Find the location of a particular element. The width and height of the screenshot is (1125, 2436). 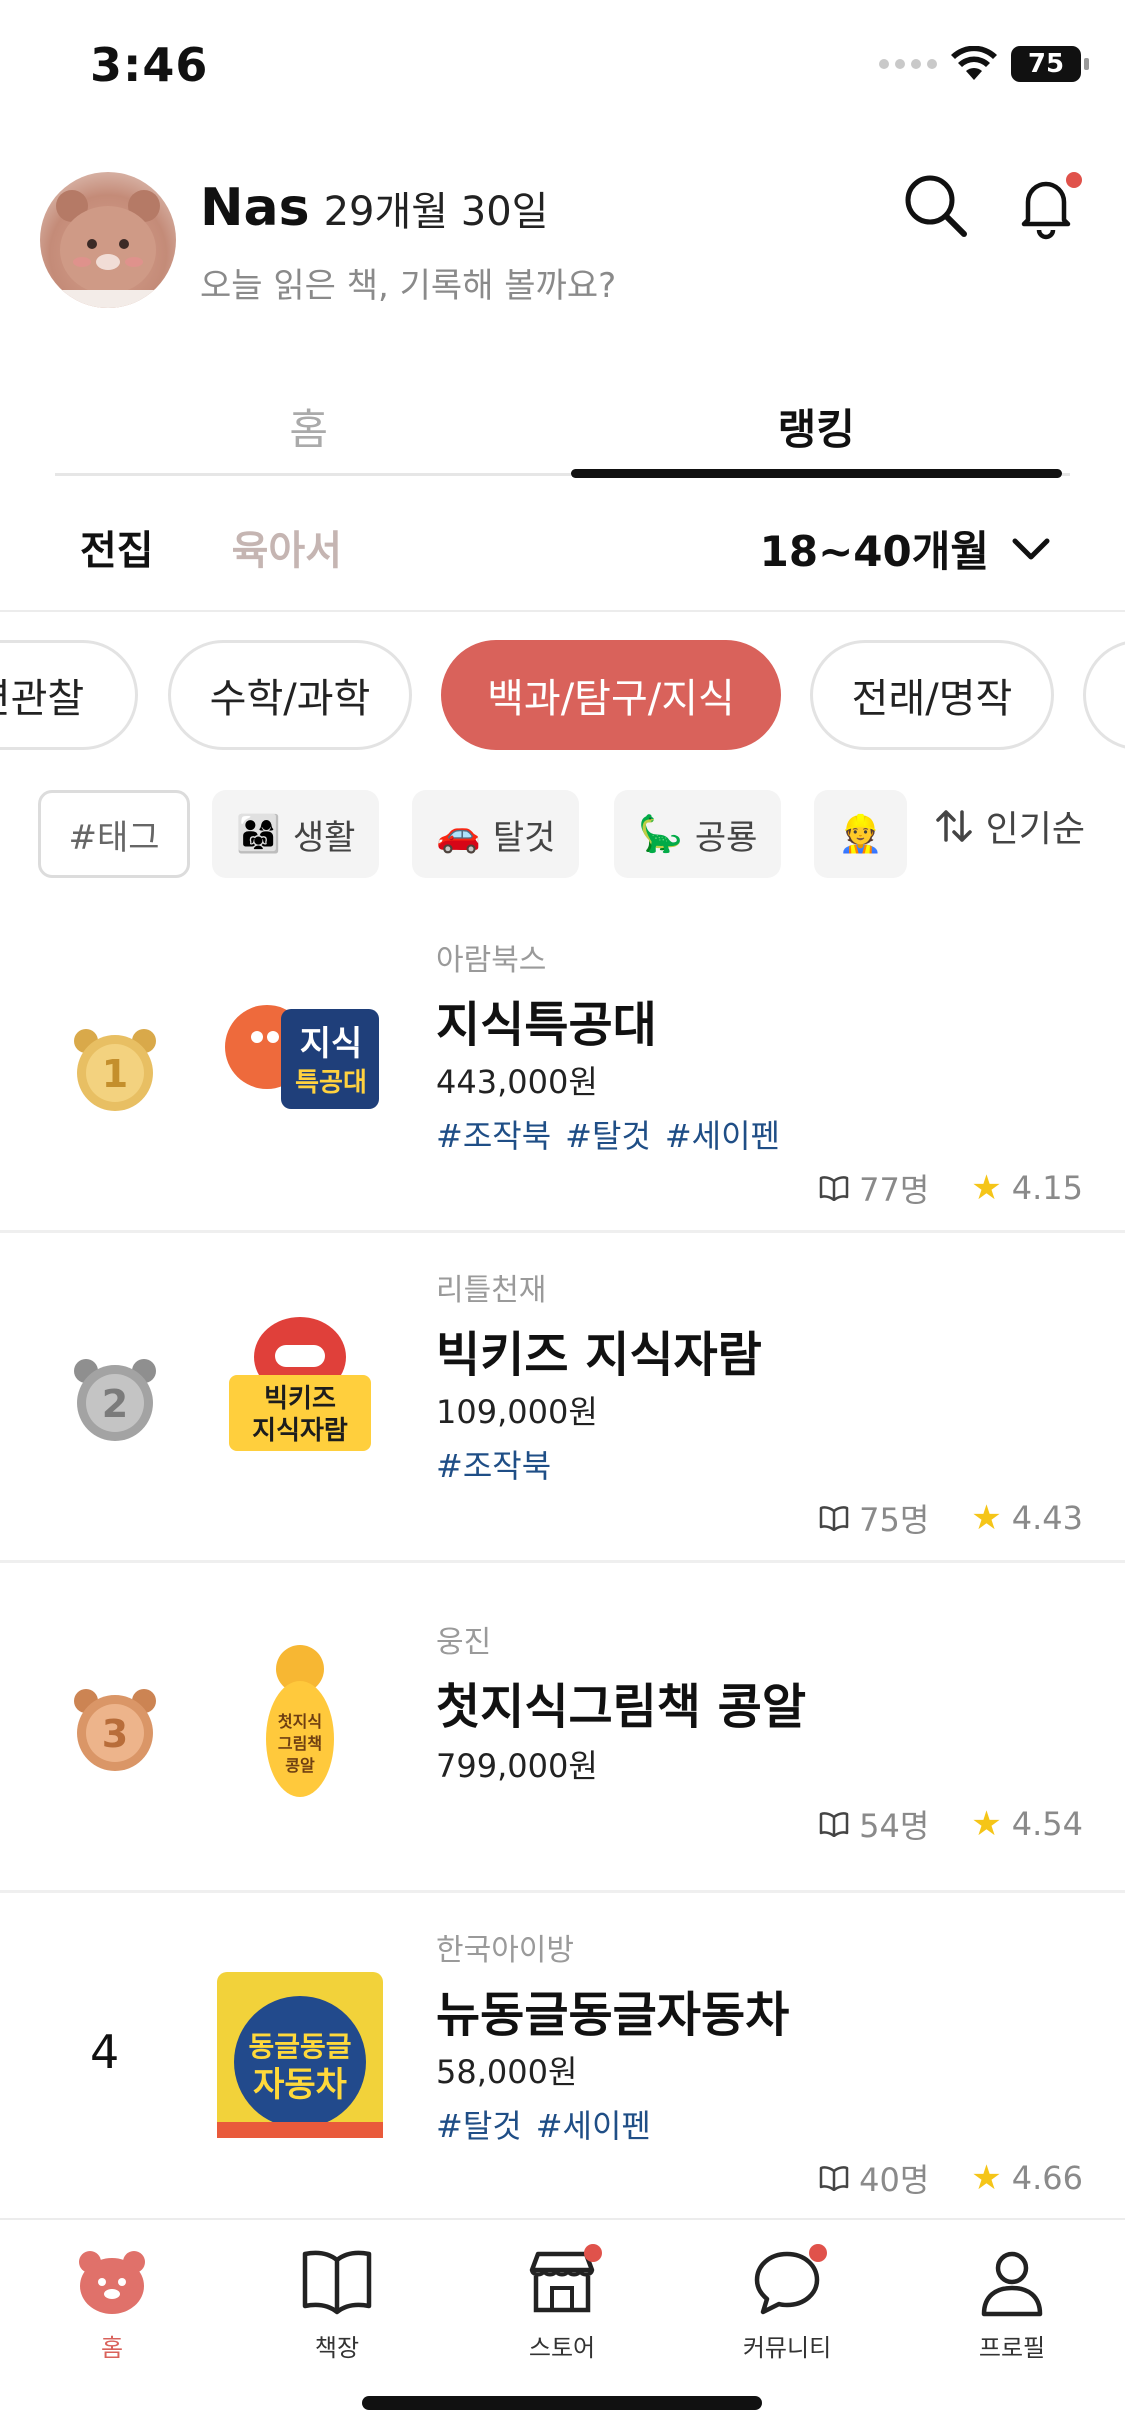

battery-icon: 75 is located at coordinates (1050, 64).